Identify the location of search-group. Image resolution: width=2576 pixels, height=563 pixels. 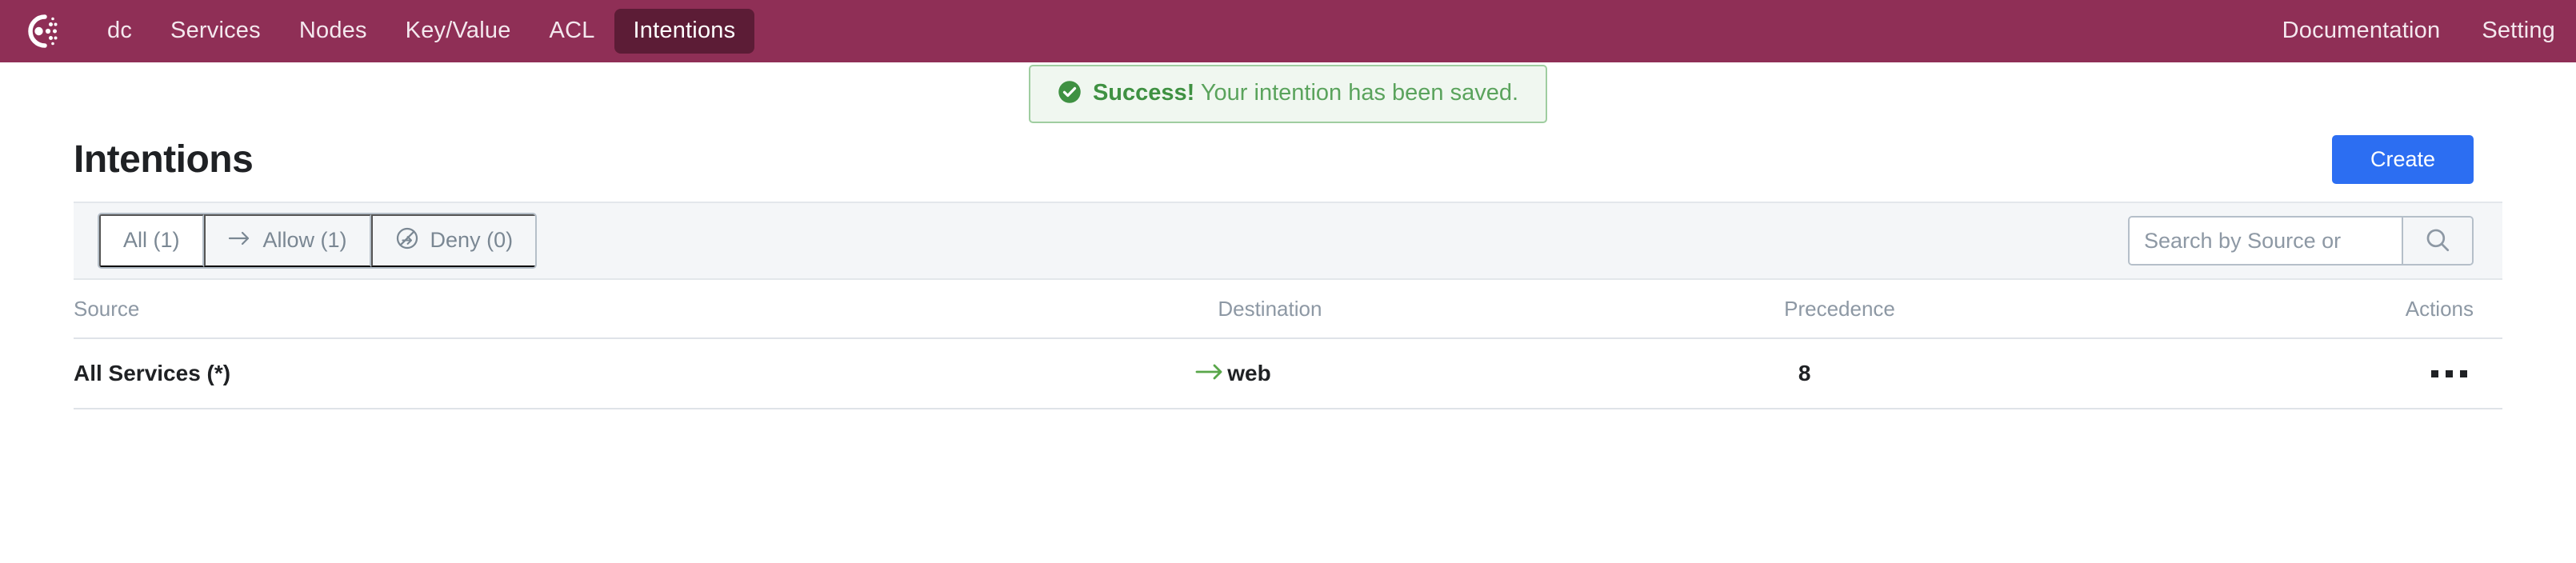
(2301, 241).